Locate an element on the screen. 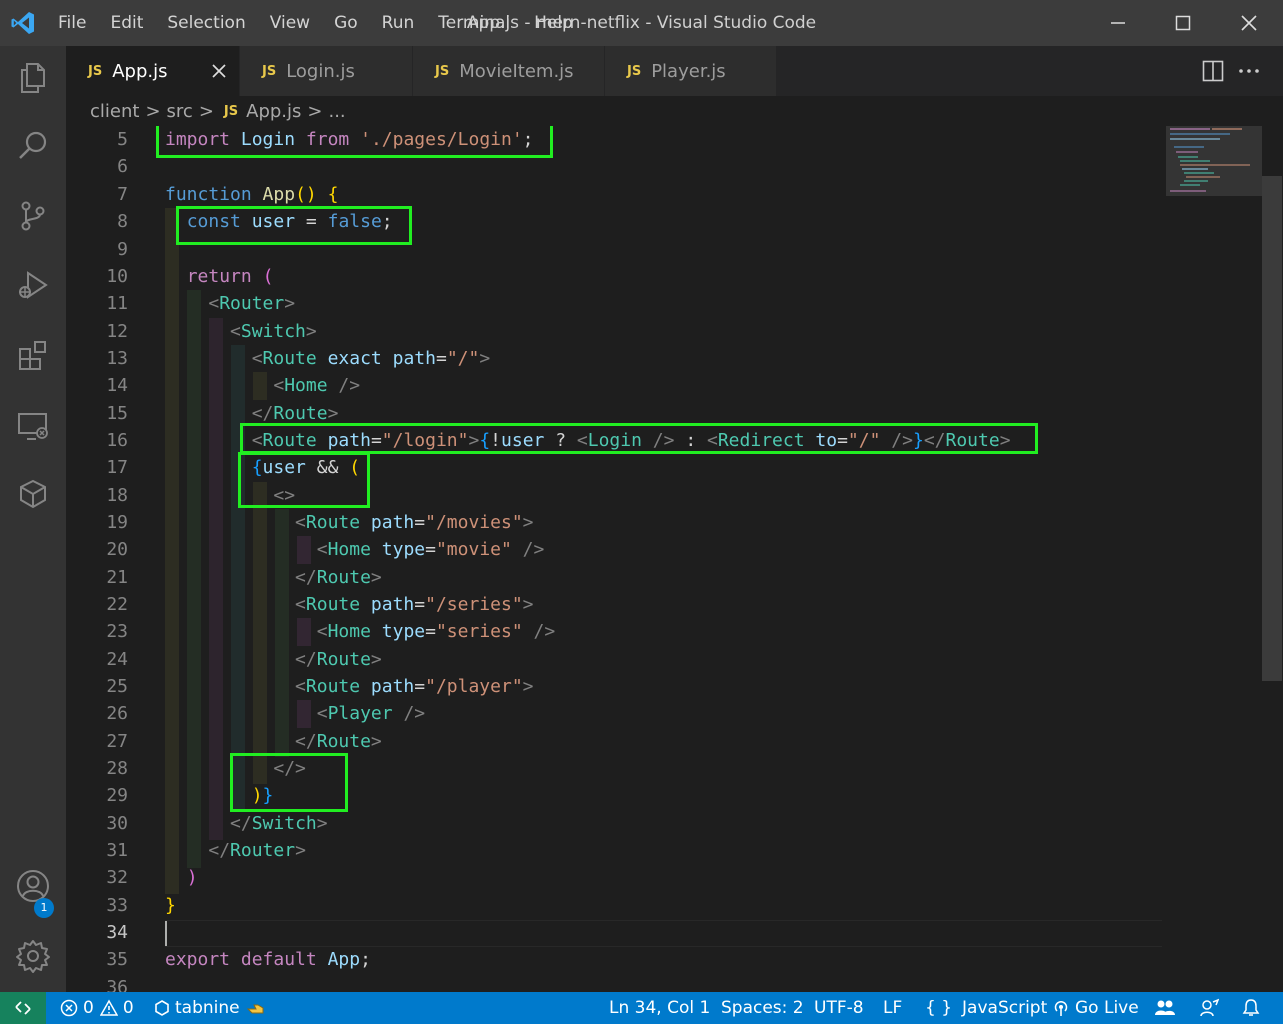 Image resolution: width=1283 pixels, height=1024 pixels. explorer-button is located at coordinates (33, 78).